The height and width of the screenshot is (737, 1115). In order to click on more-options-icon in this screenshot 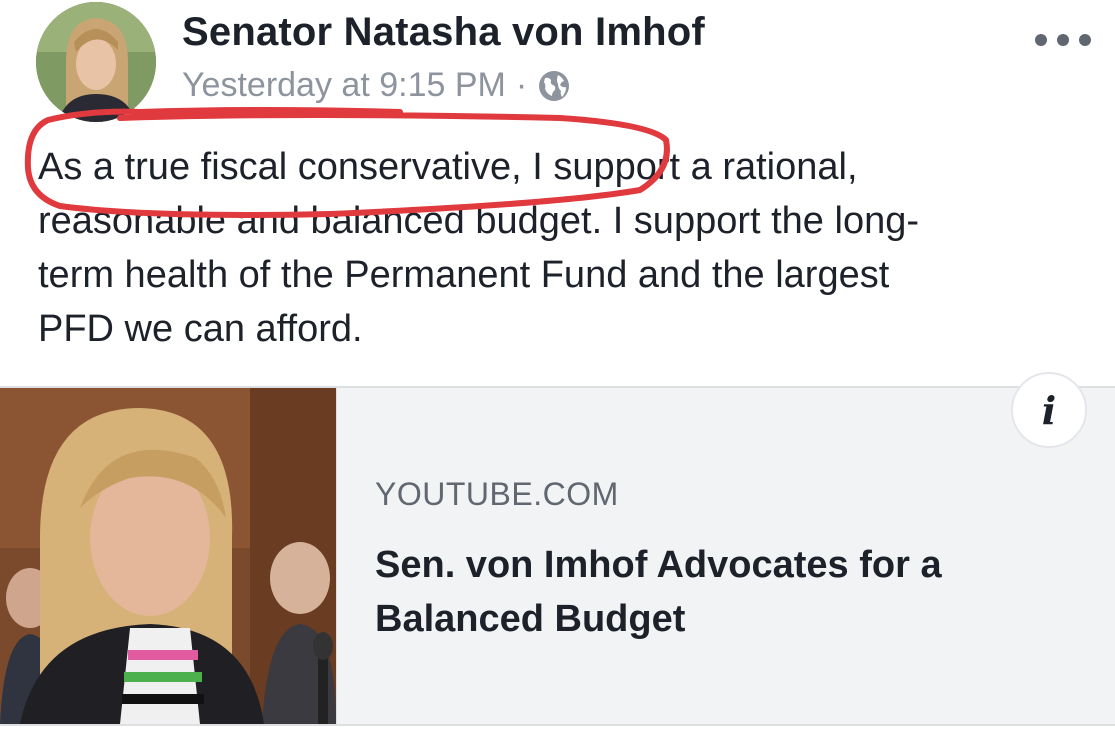, I will do `click(1063, 40)`.